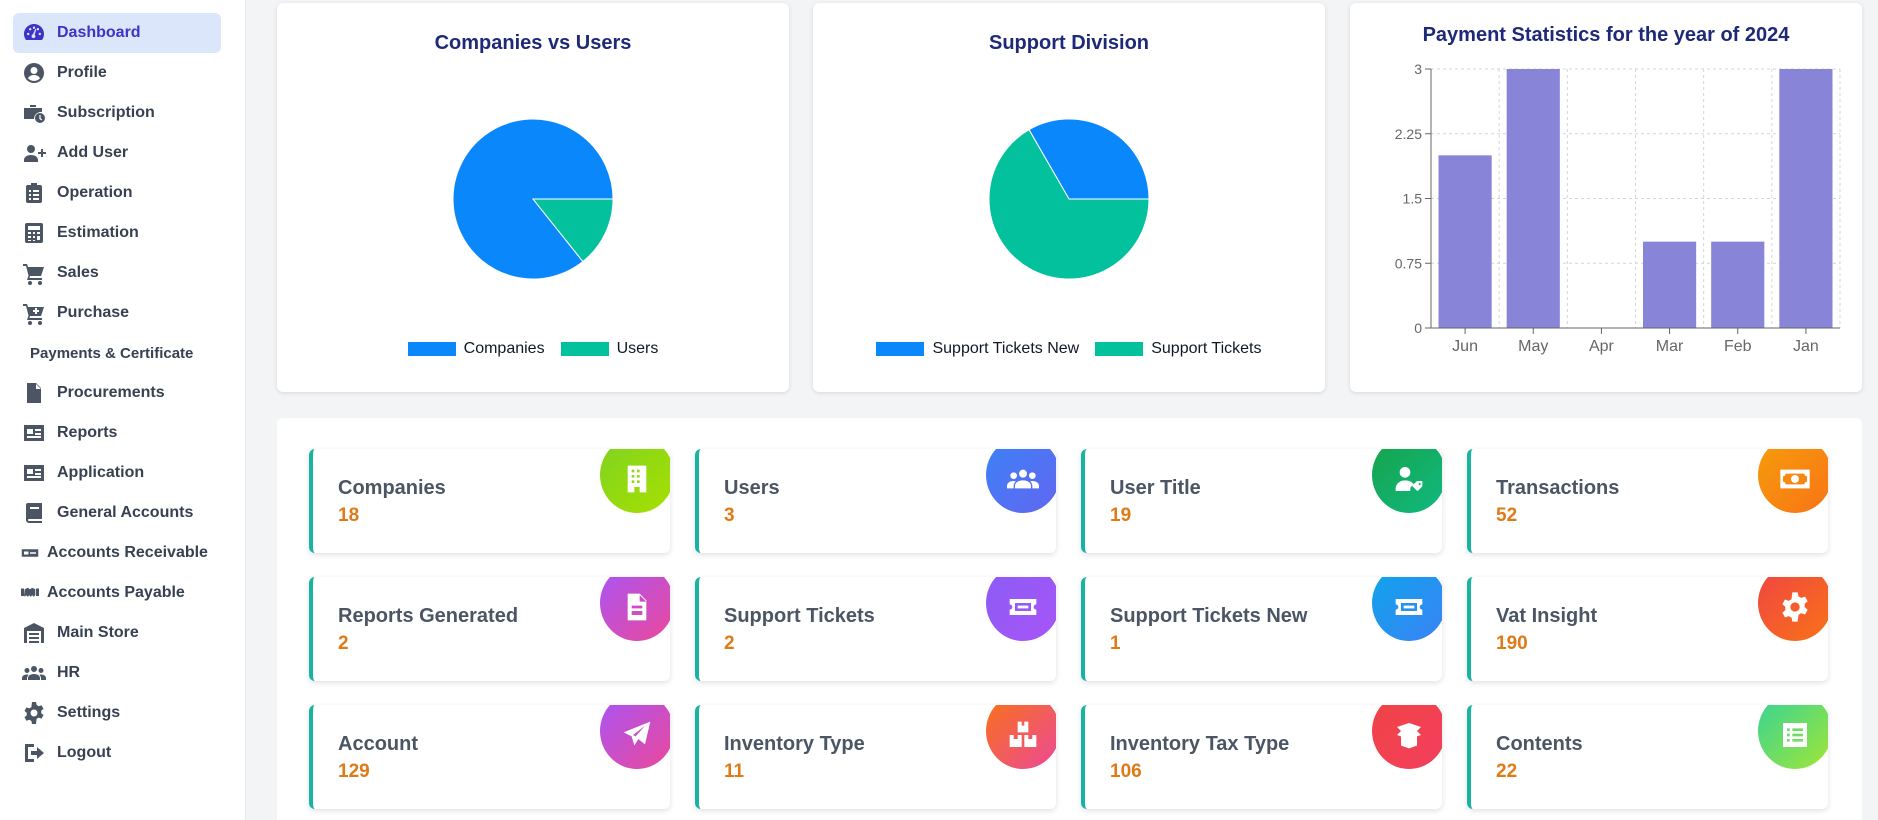 Image resolution: width=1878 pixels, height=820 pixels. I want to click on payment-bar-chart: 0 0.75 1.5 2.25 3 Jun May Apr Mar Feb Jan, so click(1618, 208).